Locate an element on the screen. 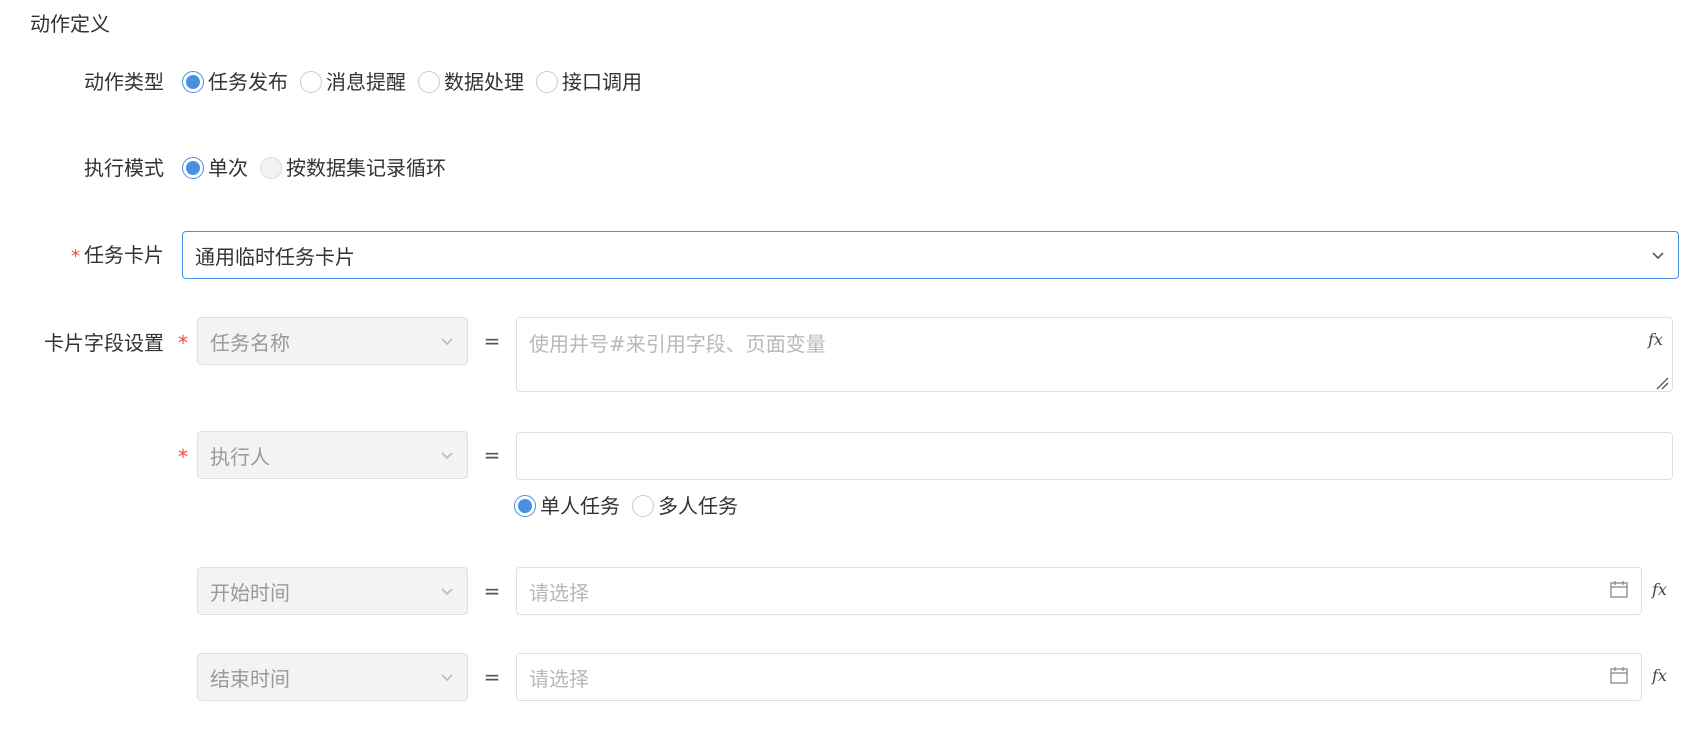 The height and width of the screenshot is (735, 1691). field-select-value: 执行人 is located at coordinates (240, 456).